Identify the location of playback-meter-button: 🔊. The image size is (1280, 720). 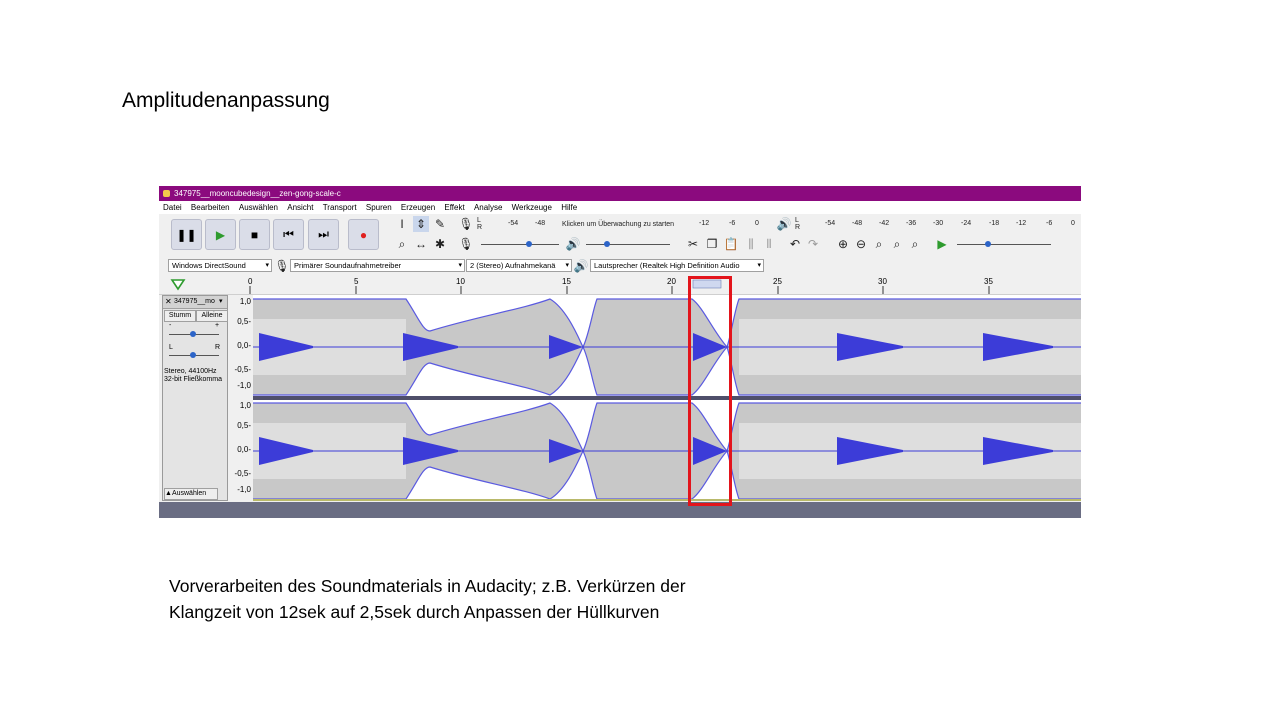
(784, 224).